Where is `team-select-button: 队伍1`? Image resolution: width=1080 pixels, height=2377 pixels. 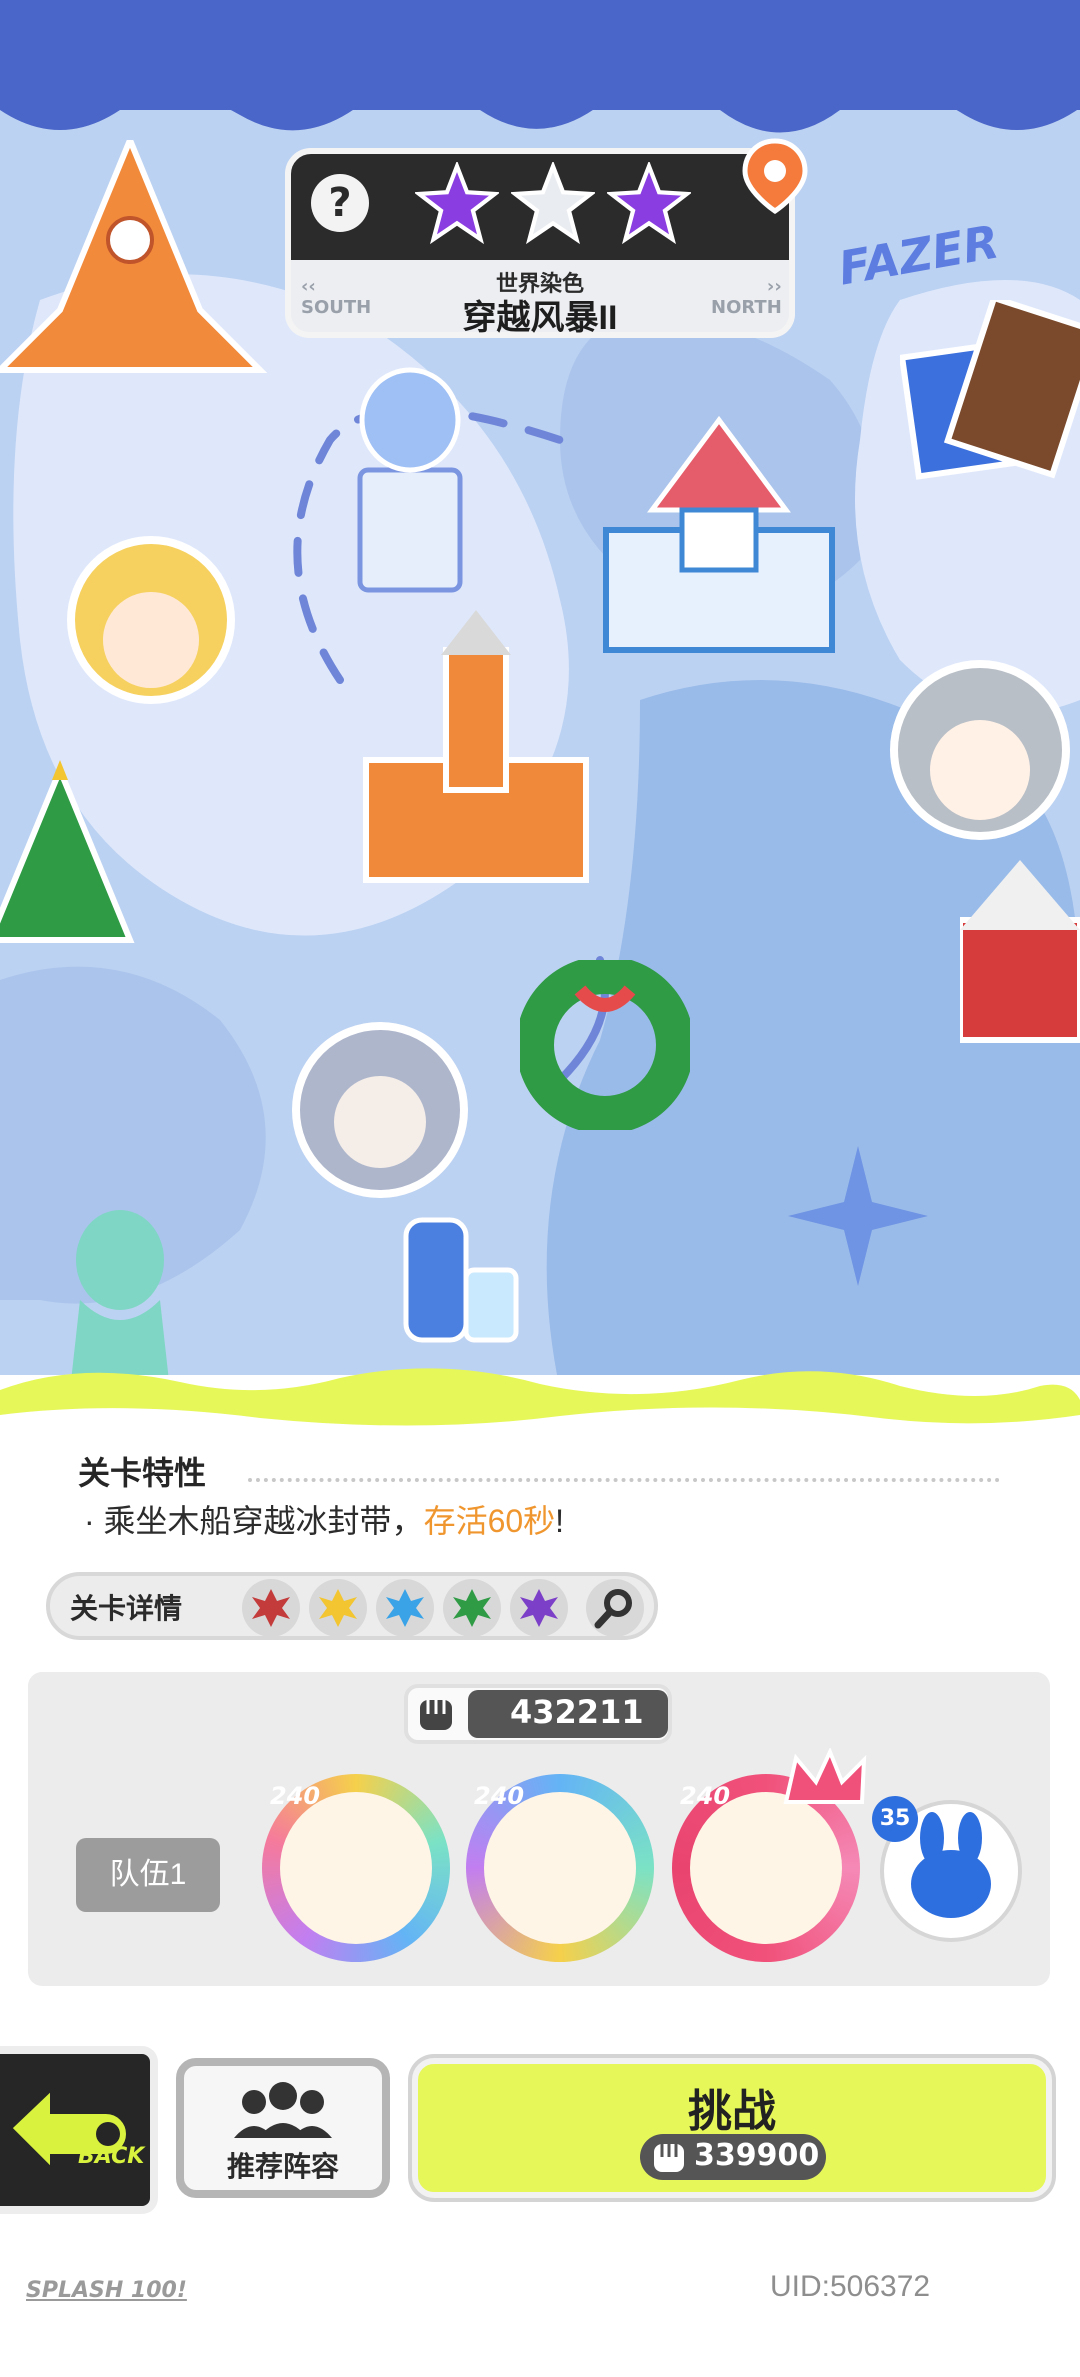 team-select-button: 队伍1 is located at coordinates (148, 1875).